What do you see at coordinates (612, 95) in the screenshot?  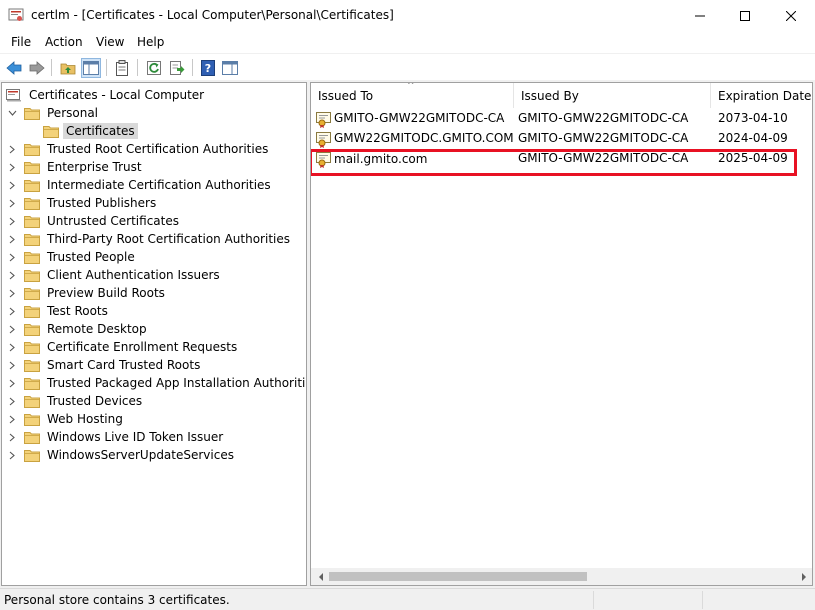 I see `column-header-issued-by: Issued By` at bounding box center [612, 95].